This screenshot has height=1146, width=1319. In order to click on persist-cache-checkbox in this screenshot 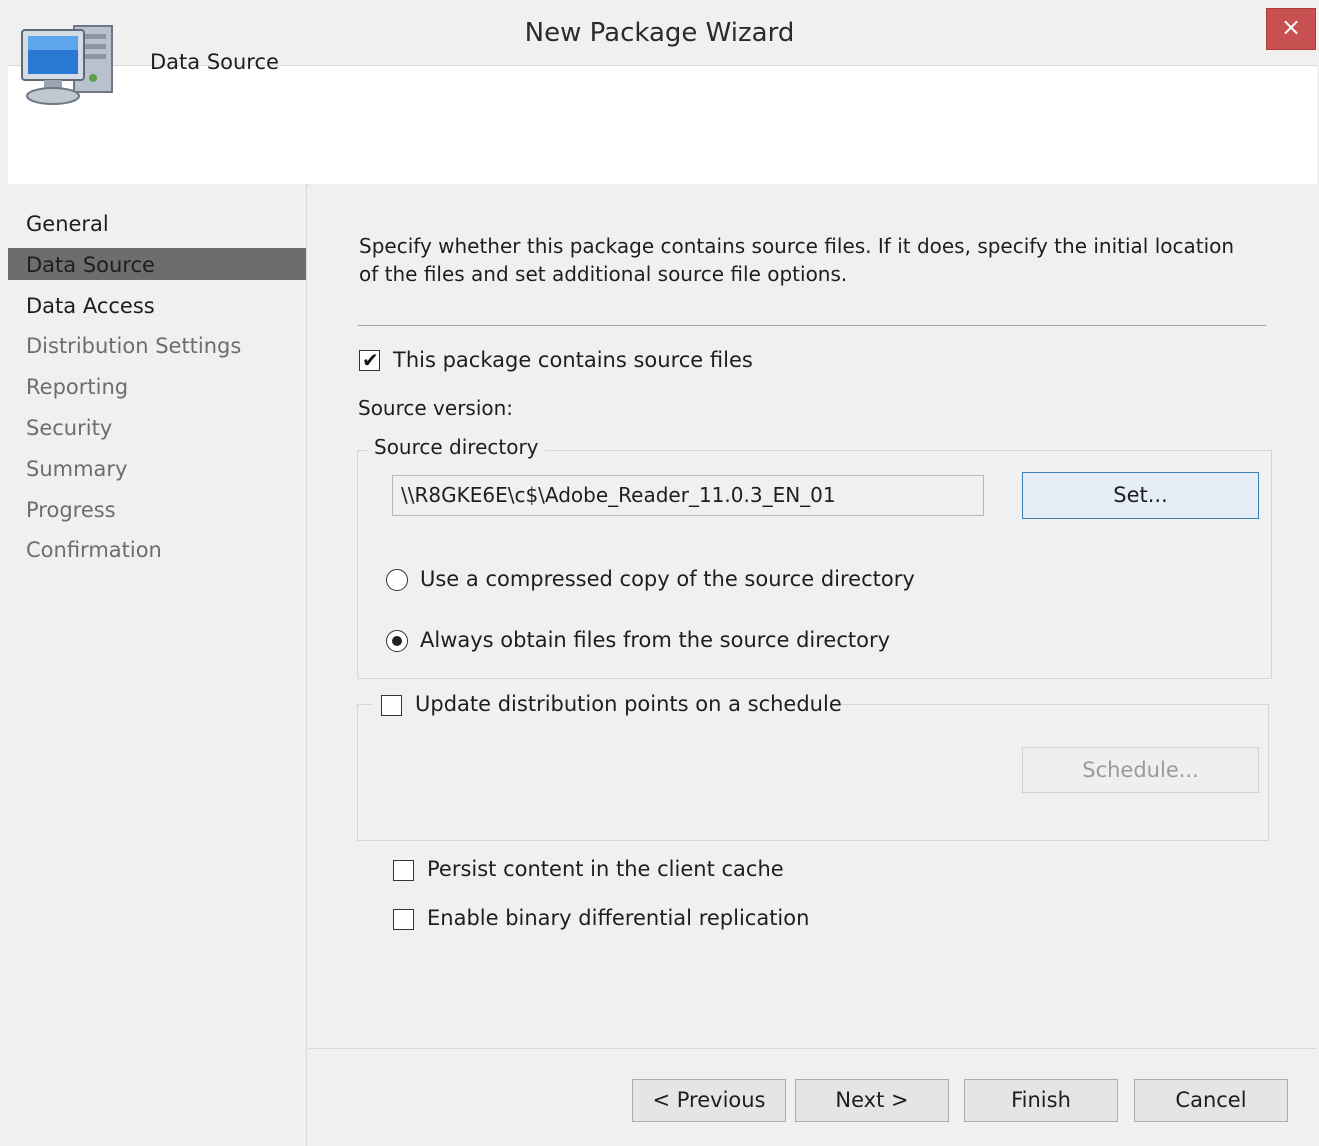, I will do `click(403, 870)`.